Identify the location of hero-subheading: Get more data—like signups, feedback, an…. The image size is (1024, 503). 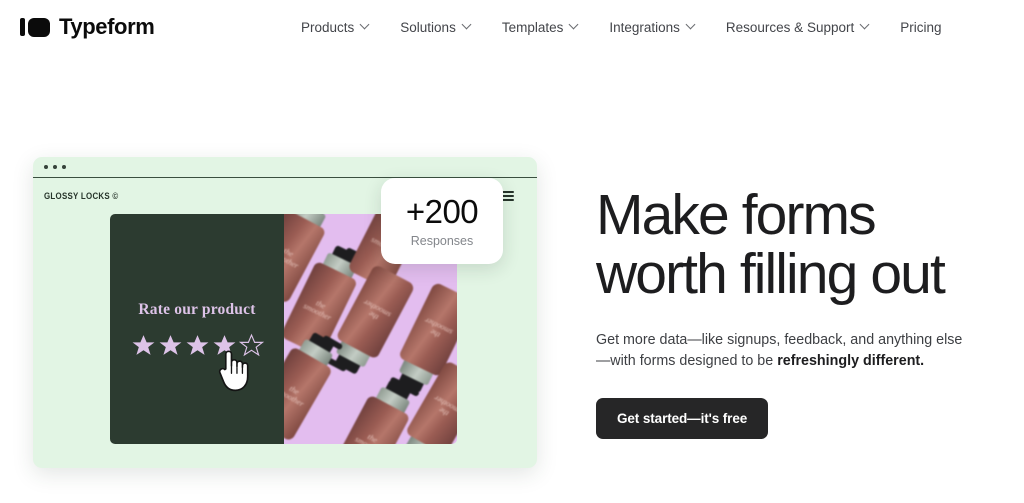
(785, 350).